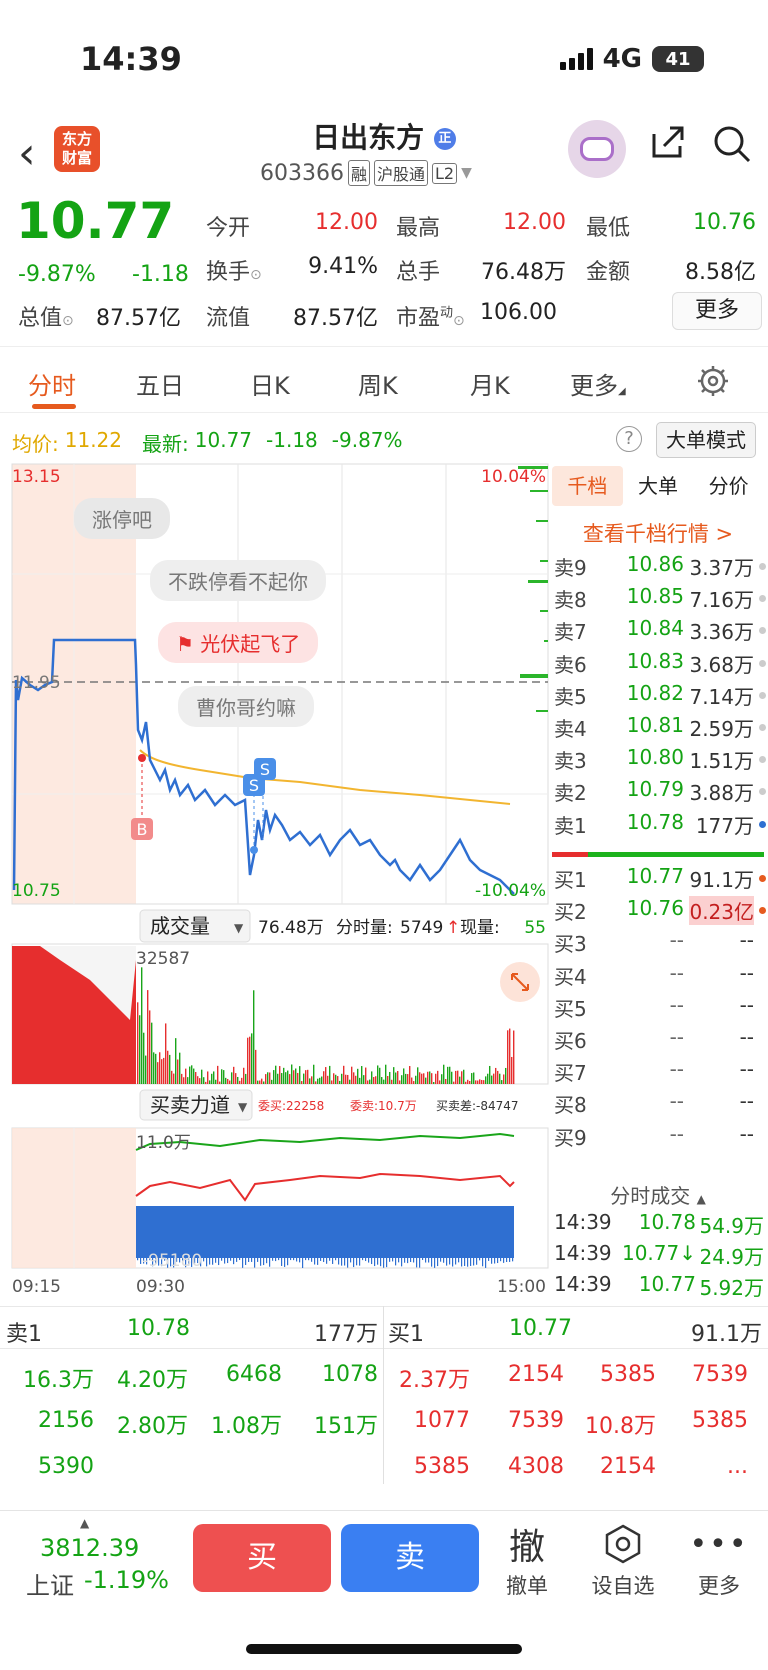  What do you see at coordinates (629, 439) in the screenshot?
I see `help-icon: ?` at bounding box center [629, 439].